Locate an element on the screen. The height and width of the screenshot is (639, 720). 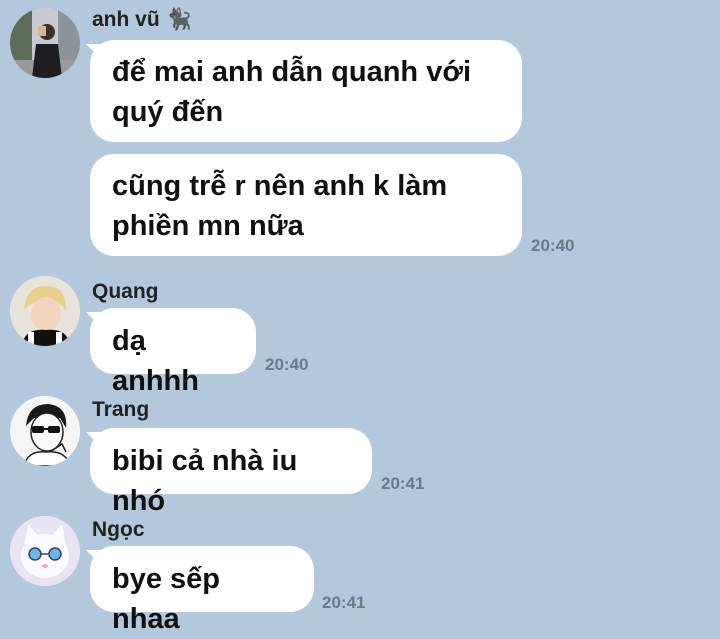
avatar-anh-vu is located at coordinates (45, 43).